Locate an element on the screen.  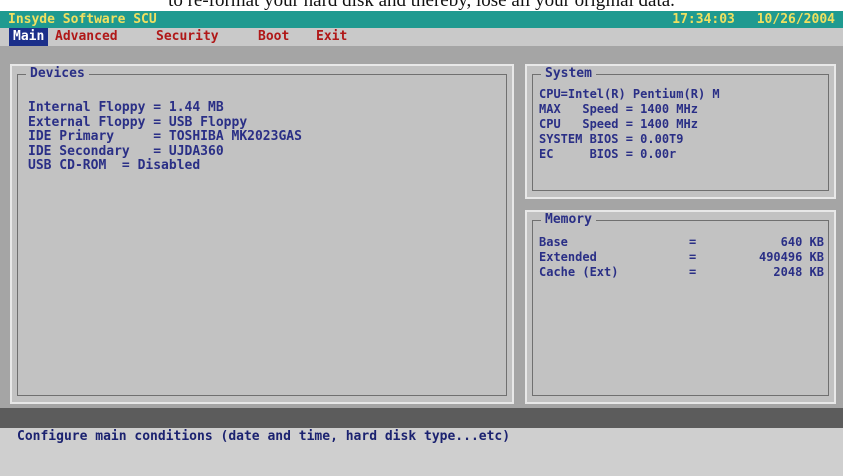
menu-security: Security is located at coordinates (187, 37).